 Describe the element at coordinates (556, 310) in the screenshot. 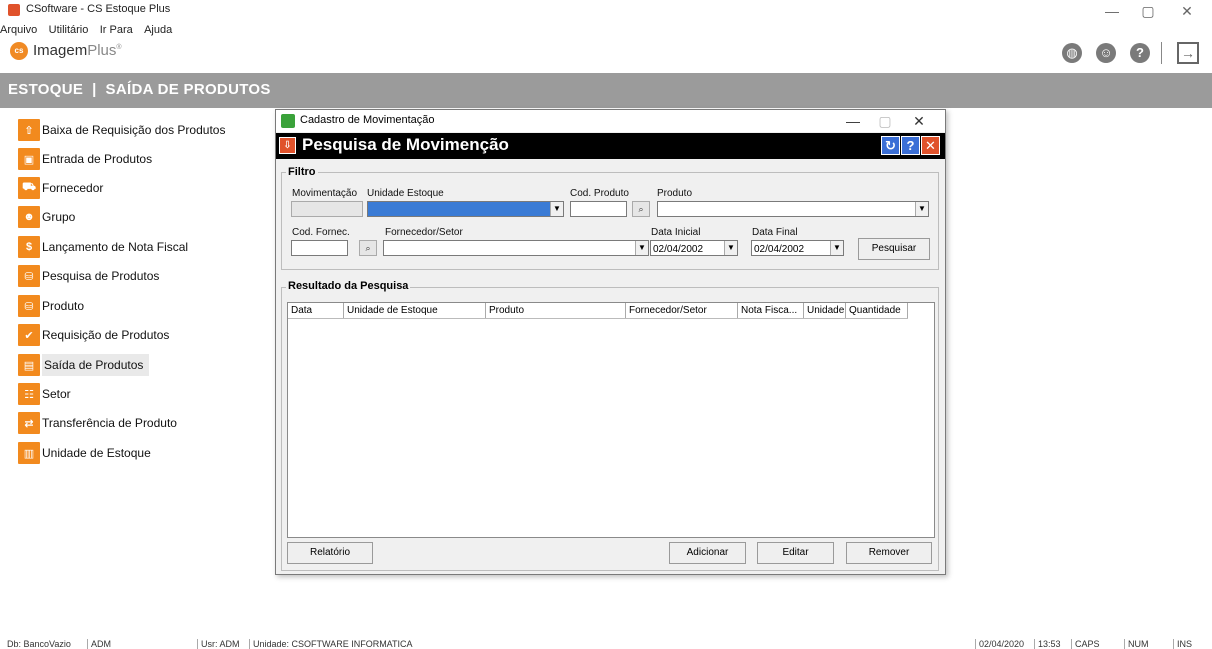

I see `column-header: Produto` at that location.